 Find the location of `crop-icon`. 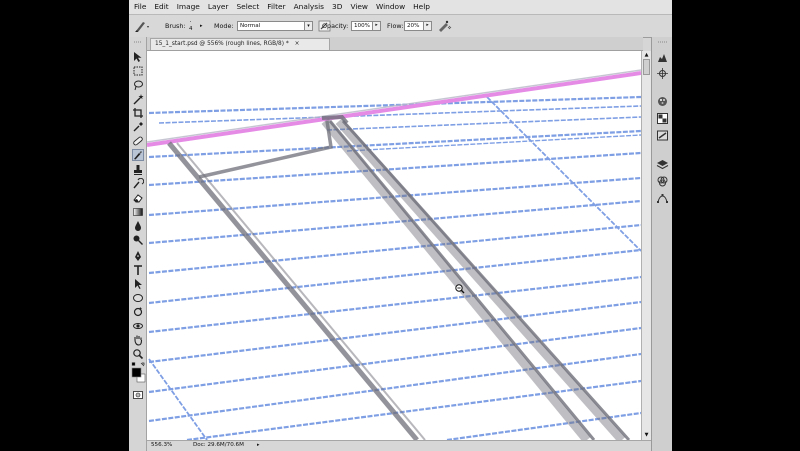

crop-icon is located at coordinates (138, 113).